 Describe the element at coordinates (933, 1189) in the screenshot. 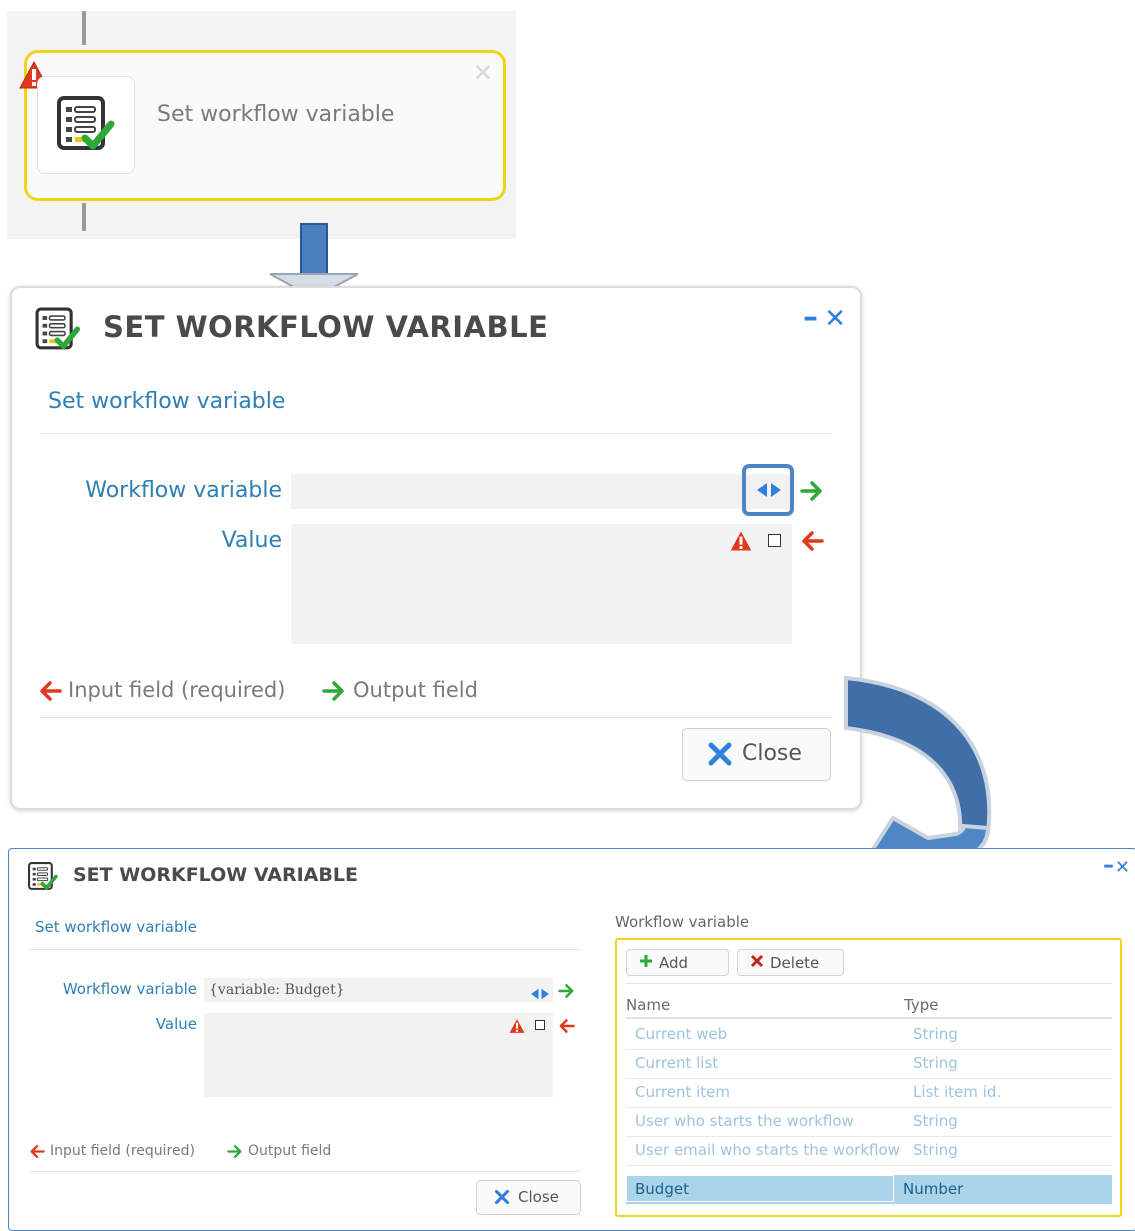

I see `row-type: Number` at that location.